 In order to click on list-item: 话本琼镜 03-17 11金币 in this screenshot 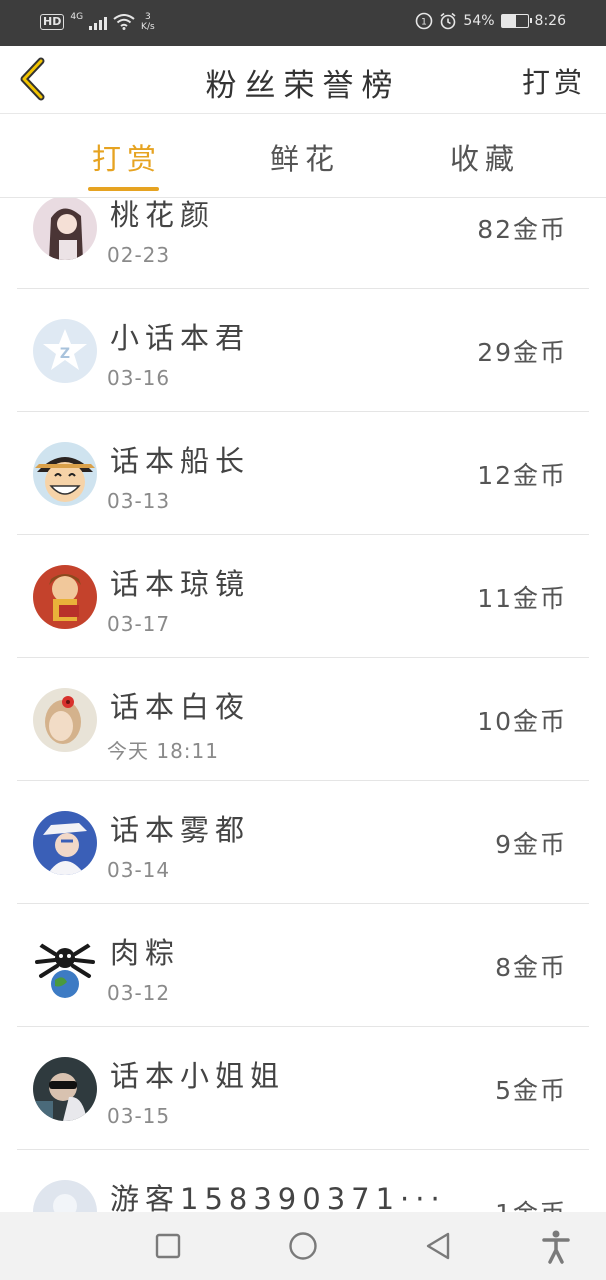, I will do `click(303, 596)`.